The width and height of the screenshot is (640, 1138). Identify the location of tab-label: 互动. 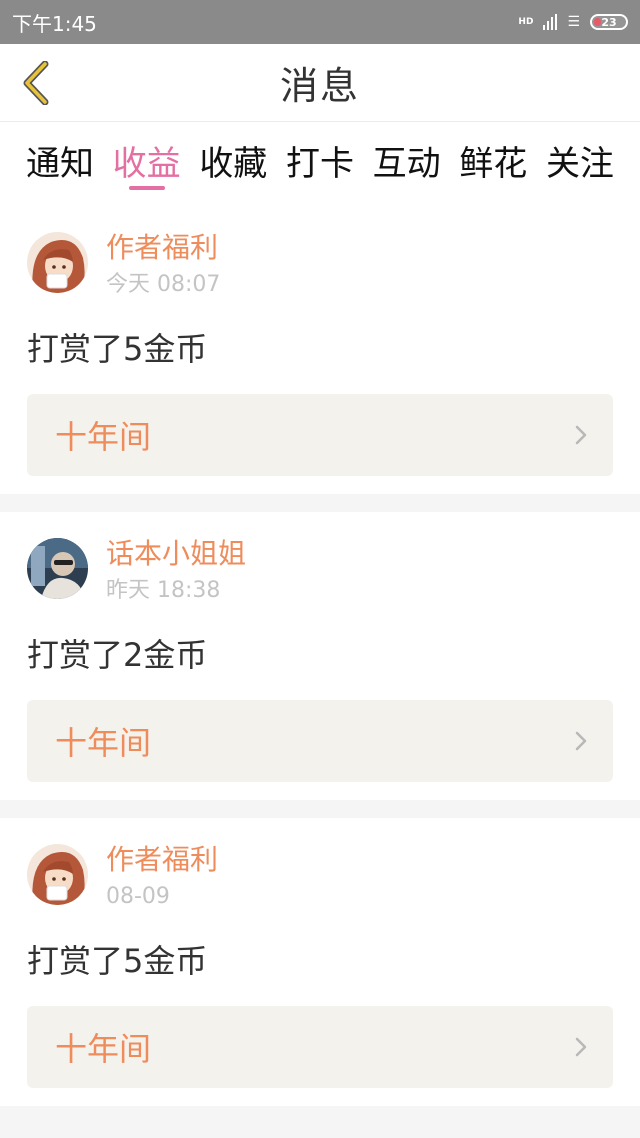
(406, 164).